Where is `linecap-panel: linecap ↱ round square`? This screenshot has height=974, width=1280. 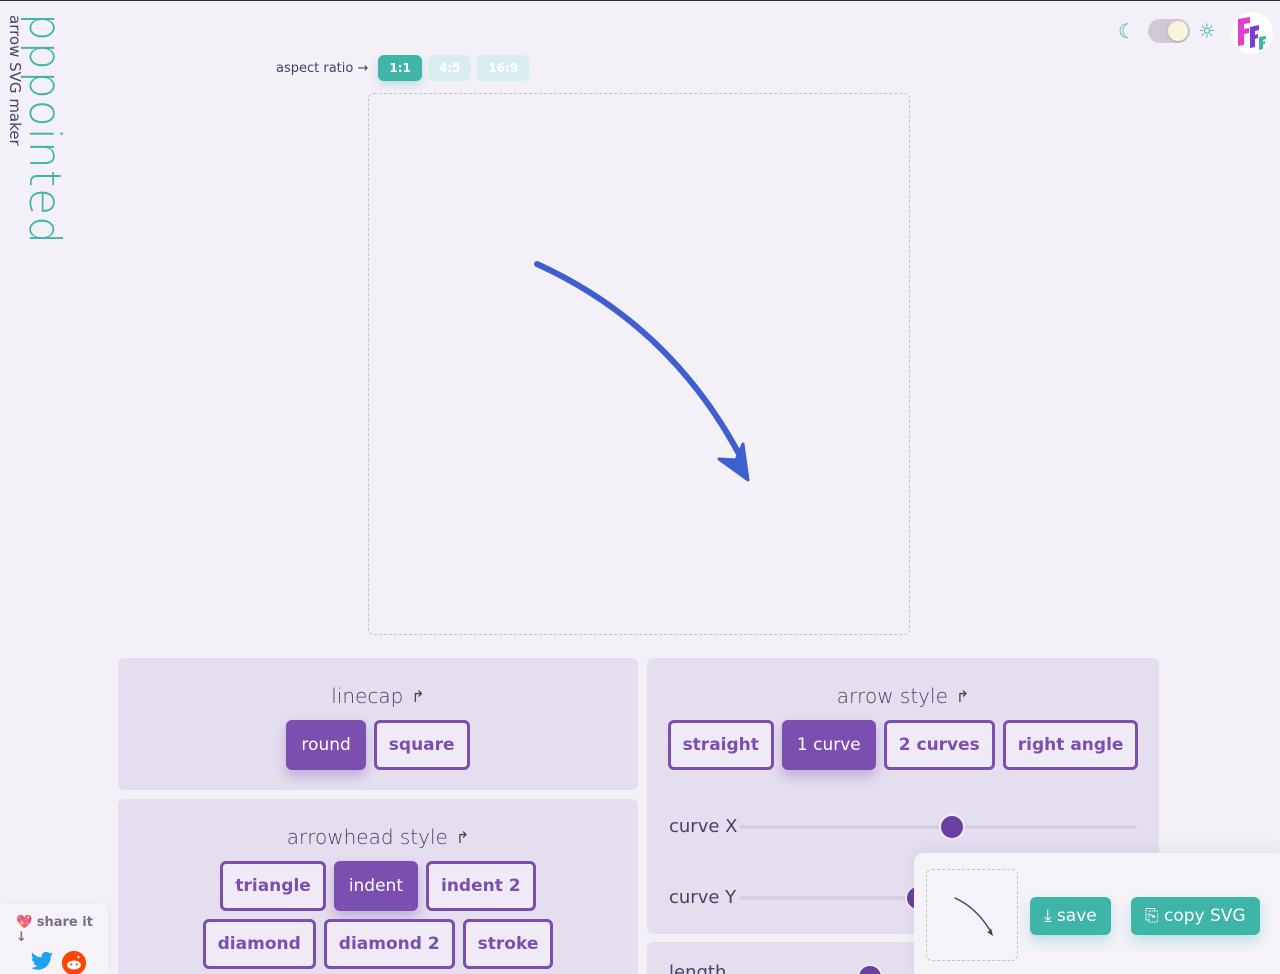 linecap-panel: linecap ↱ round square is located at coordinates (378, 724).